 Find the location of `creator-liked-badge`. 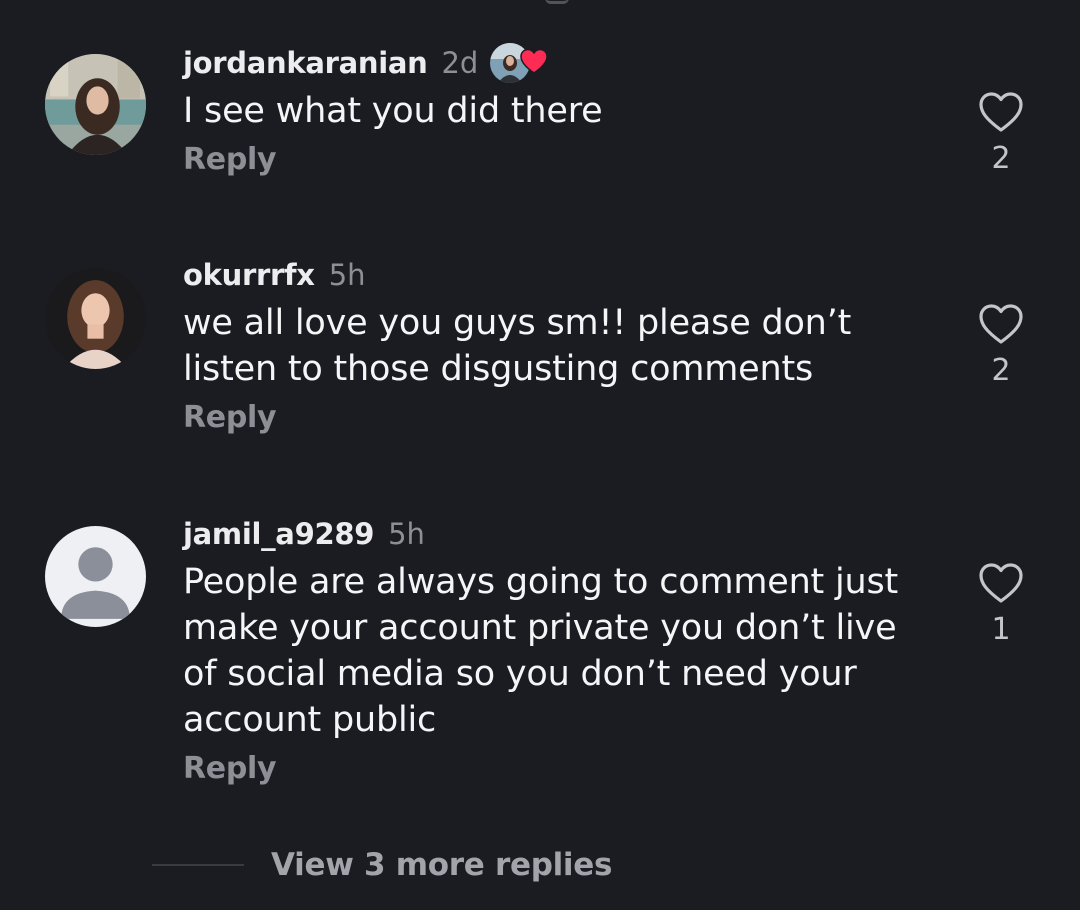

creator-liked-badge is located at coordinates (519, 63).